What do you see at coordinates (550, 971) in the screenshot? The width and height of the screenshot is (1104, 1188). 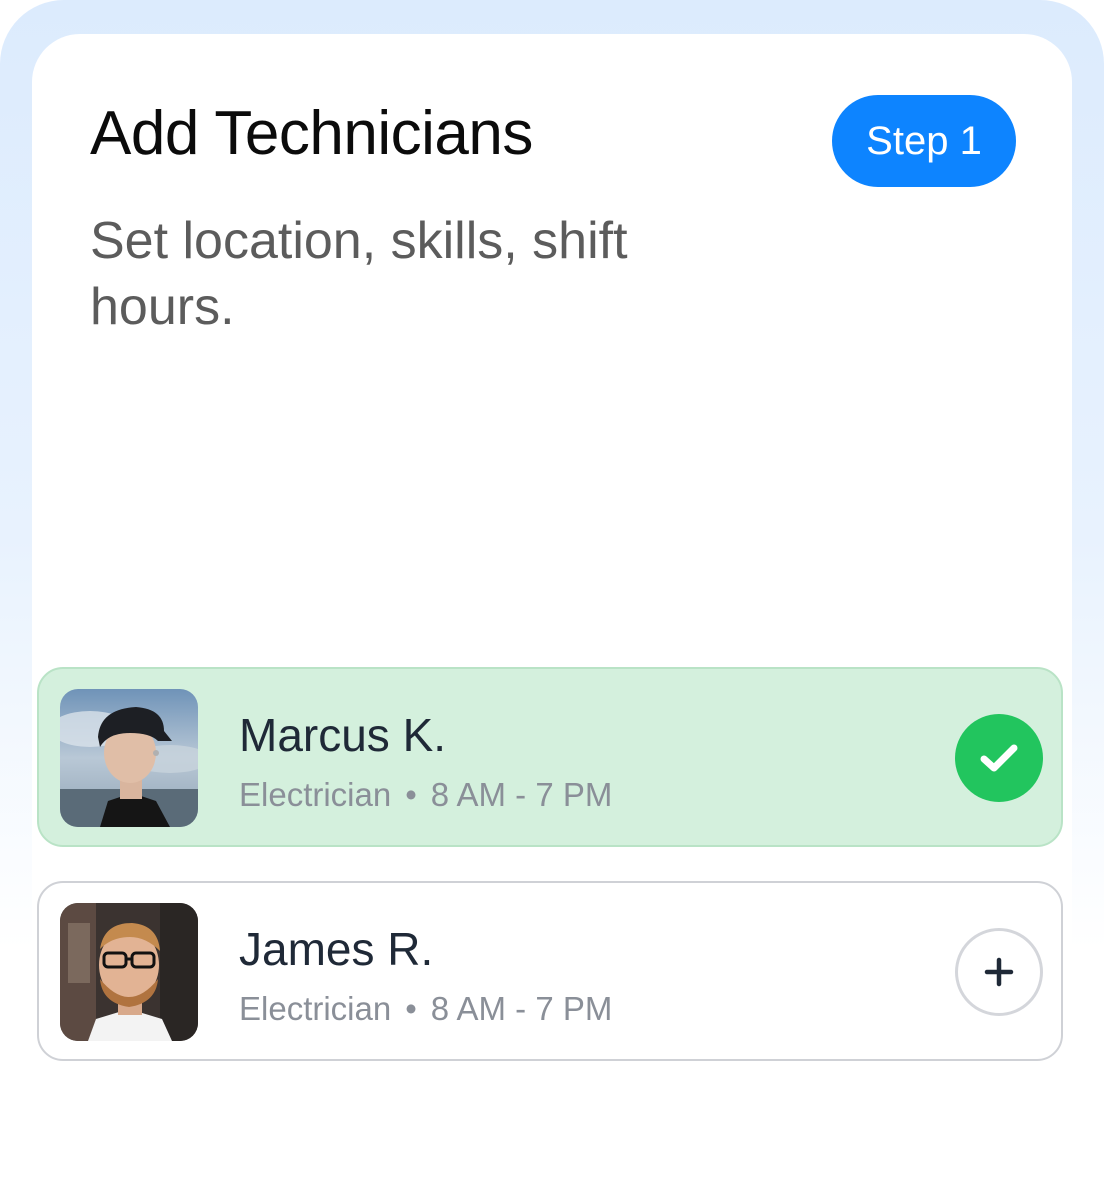 I see `technician-row-james: James R. Electrician • 8 AM - 7 PM` at bounding box center [550, 971].